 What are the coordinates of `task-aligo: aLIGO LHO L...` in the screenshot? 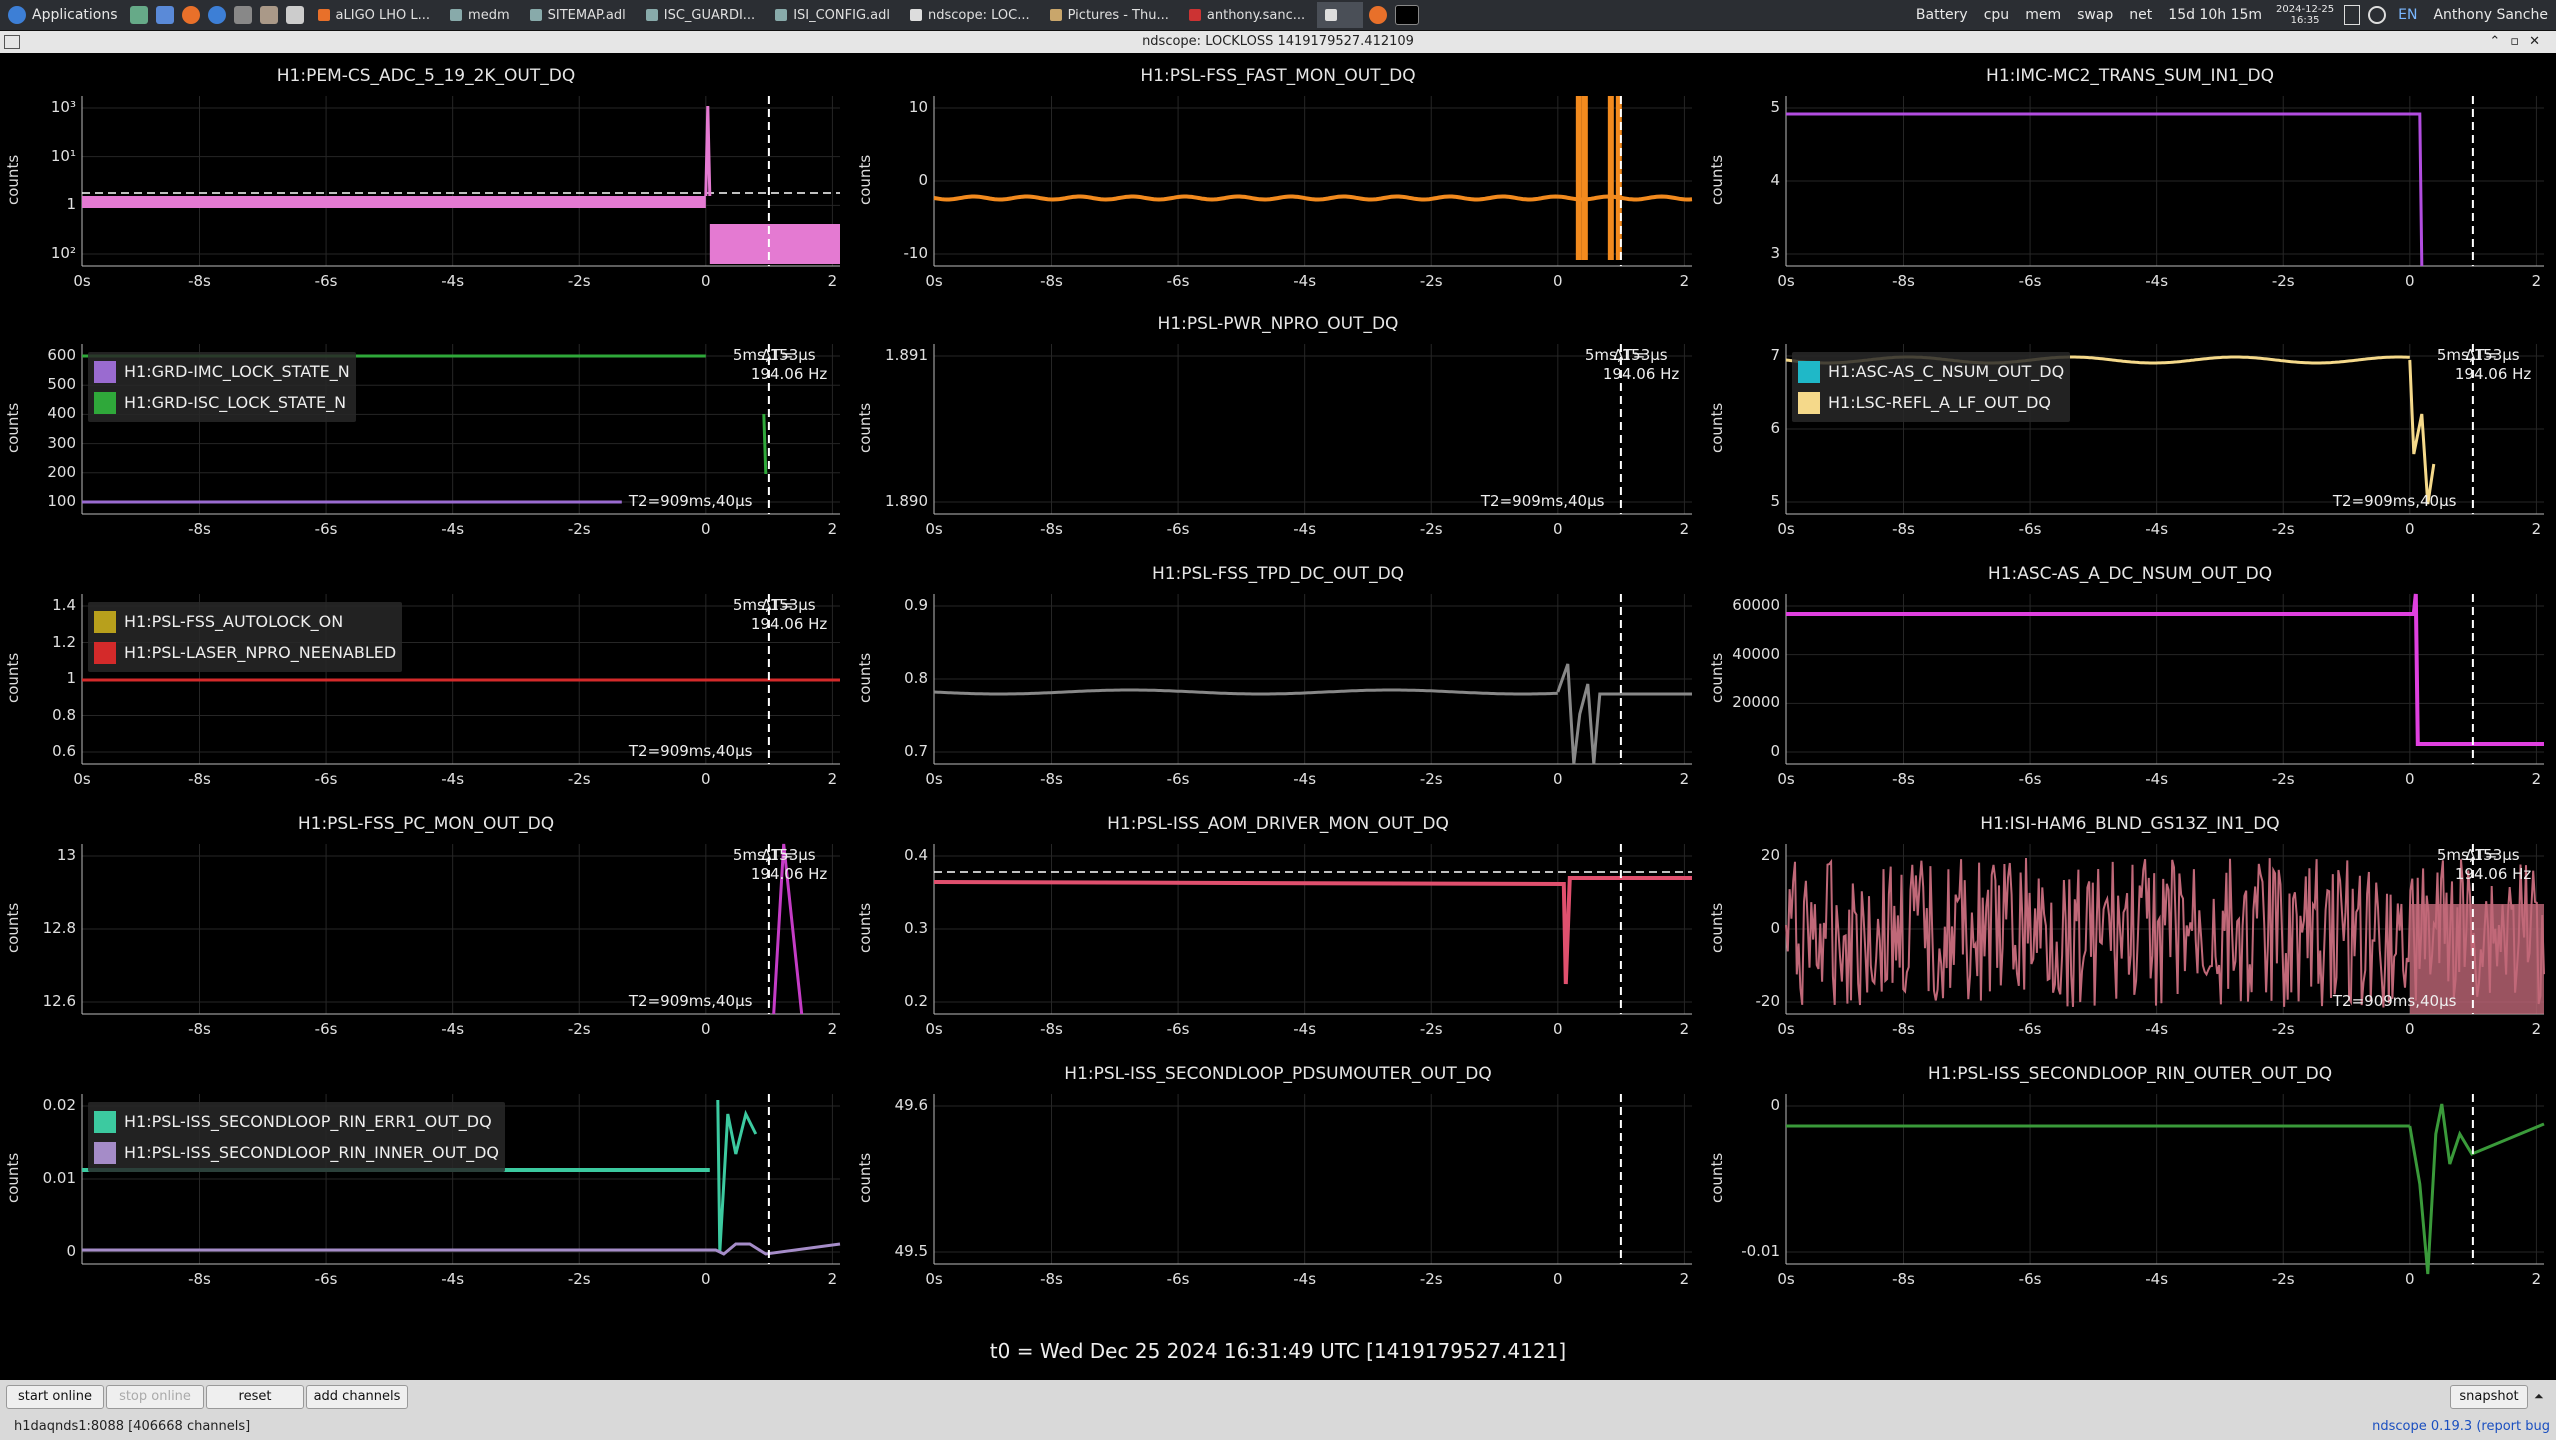 It's located at (374, 15).